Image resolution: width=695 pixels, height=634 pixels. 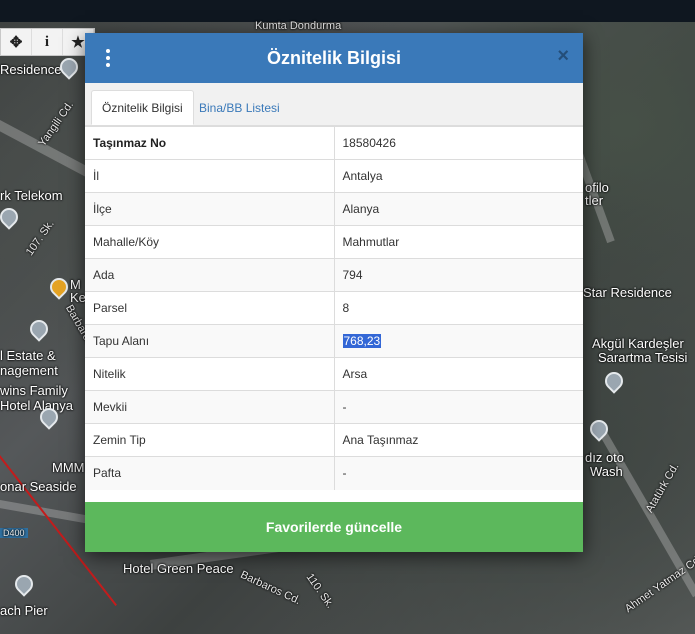 What do you see at coordinates (34, 390) in the screenshot?
I see `map-label: wins Family` at bounding box center [34, 390].